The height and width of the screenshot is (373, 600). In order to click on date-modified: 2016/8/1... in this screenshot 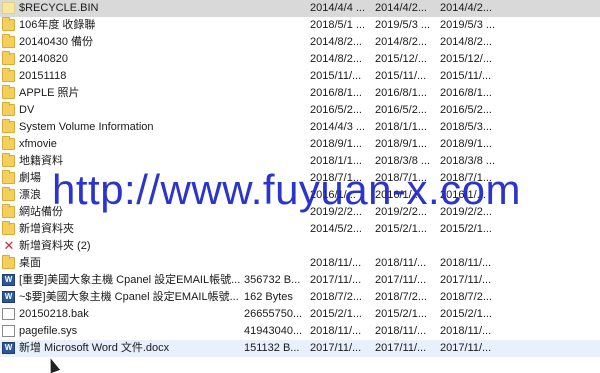, I will do `click(401, 93)`.